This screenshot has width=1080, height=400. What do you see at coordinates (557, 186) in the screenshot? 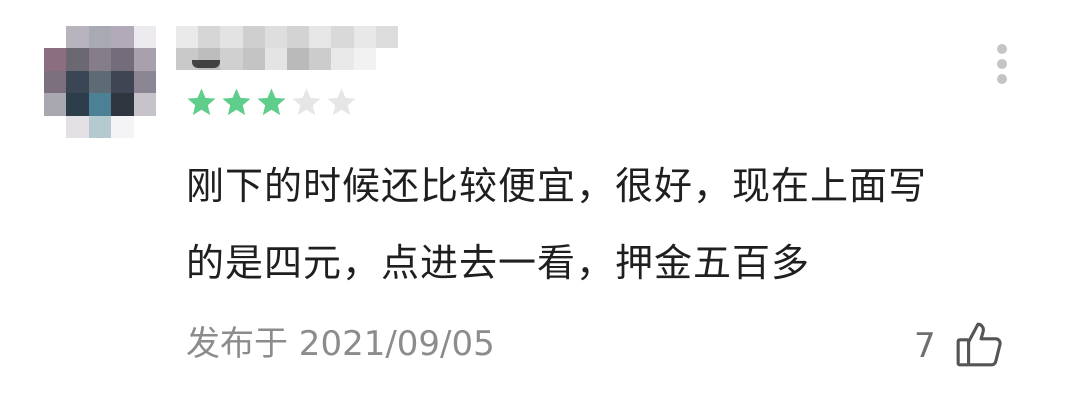
I see `review-text-line: 刚下的时候还比较便宜，很好，现在上面写` at bounding box center [557, 186].